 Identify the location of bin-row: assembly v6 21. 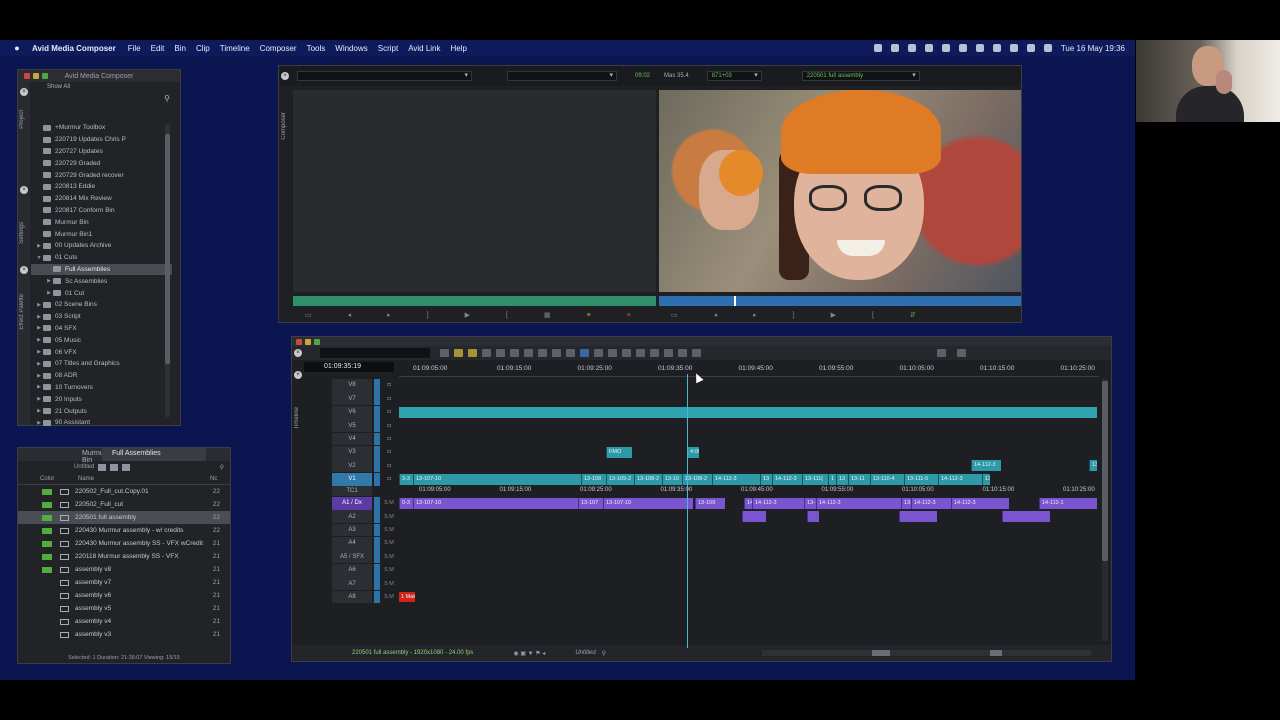
(124, 595).